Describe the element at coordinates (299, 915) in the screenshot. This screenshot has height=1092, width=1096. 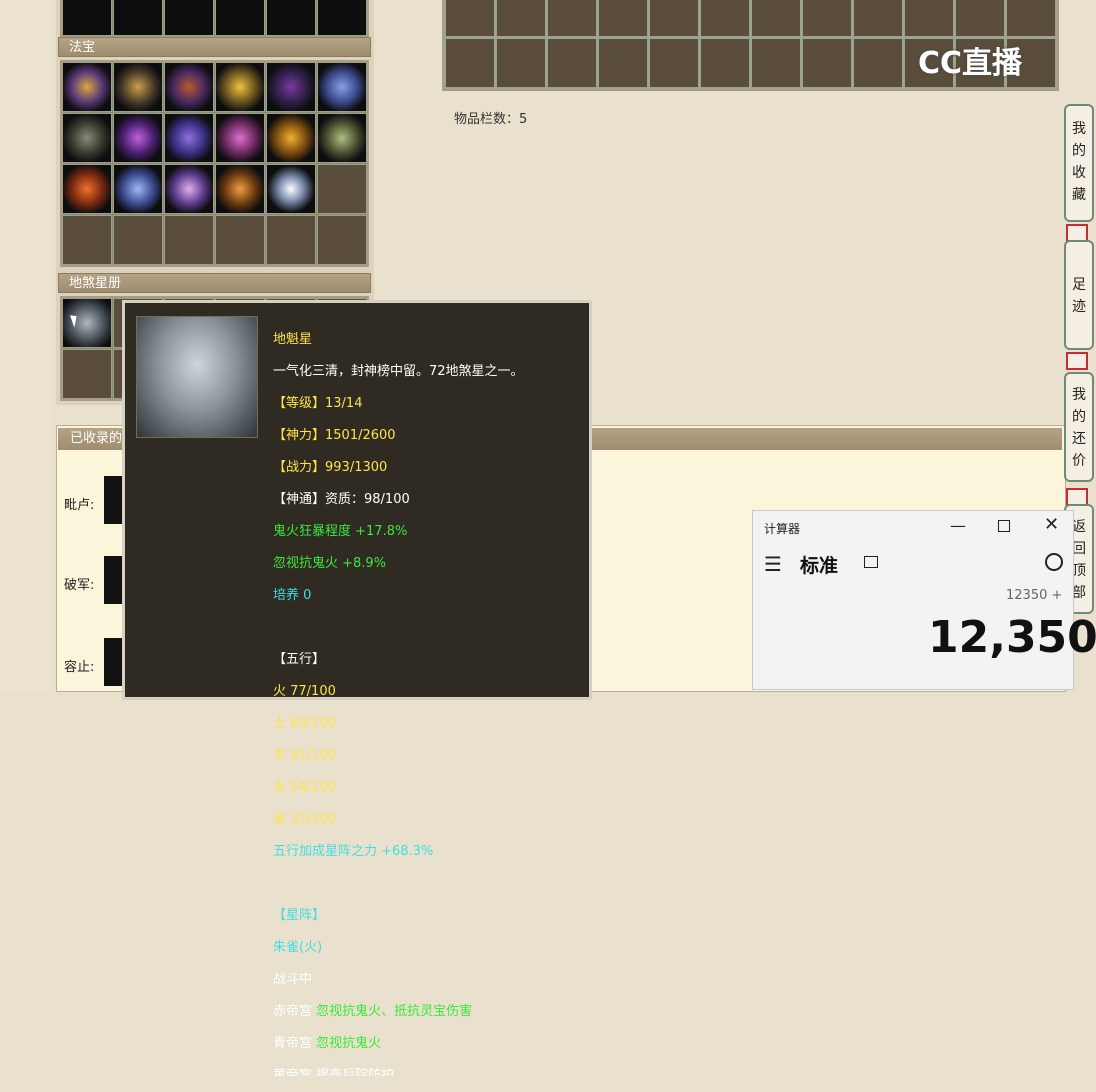
I see `xingzhen-title: 【星阵】` at that location.